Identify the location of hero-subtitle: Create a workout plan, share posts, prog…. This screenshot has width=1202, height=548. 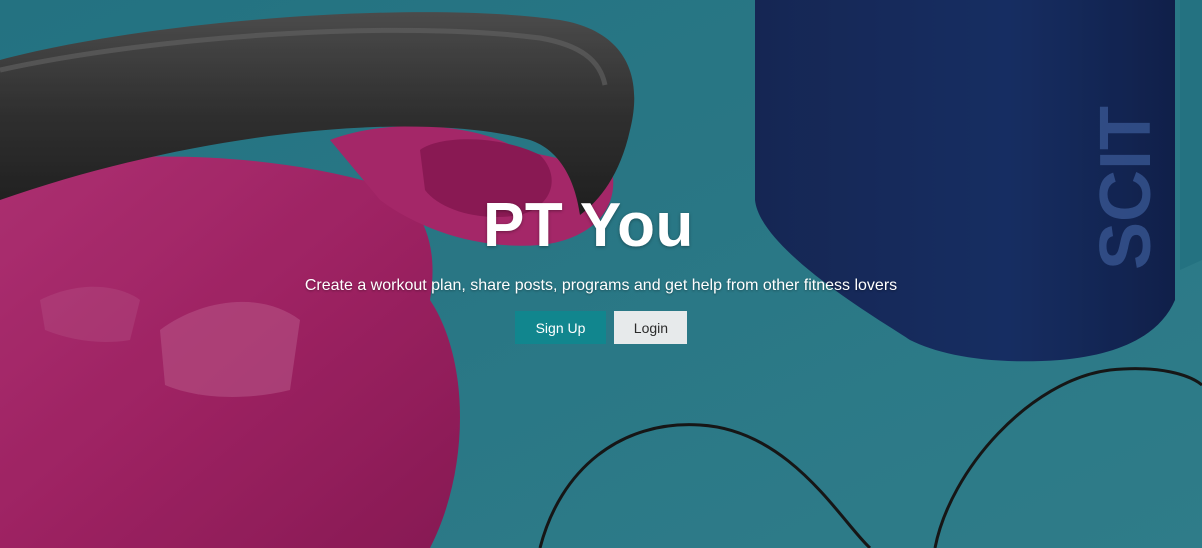
(601, 285).